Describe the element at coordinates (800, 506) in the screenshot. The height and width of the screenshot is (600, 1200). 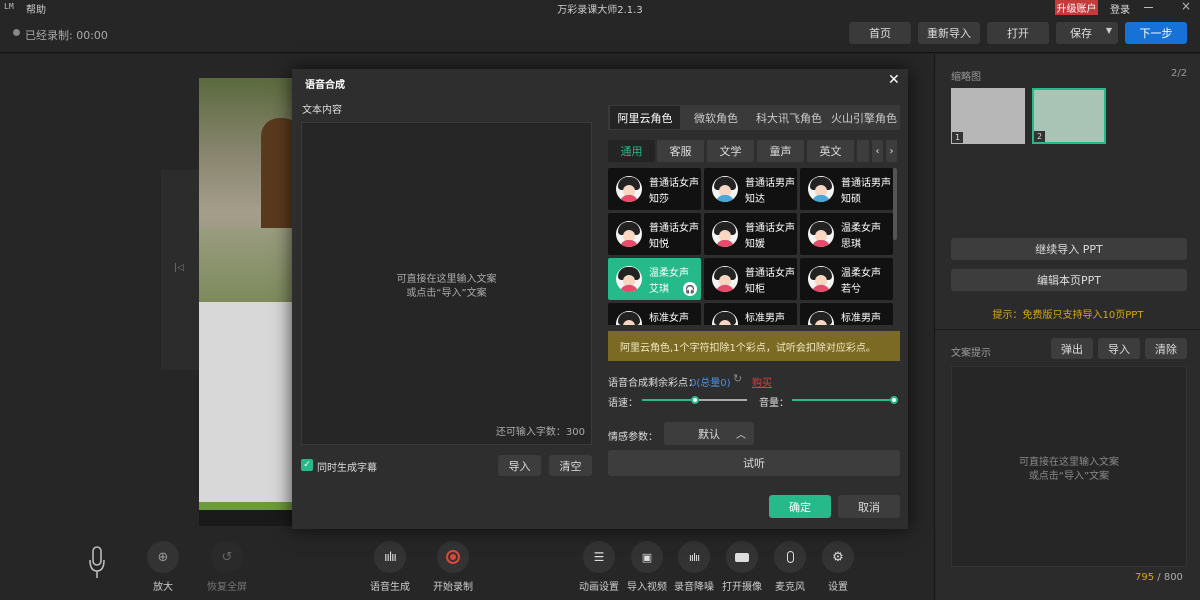
I see `confirm-button: 确定` at that location.